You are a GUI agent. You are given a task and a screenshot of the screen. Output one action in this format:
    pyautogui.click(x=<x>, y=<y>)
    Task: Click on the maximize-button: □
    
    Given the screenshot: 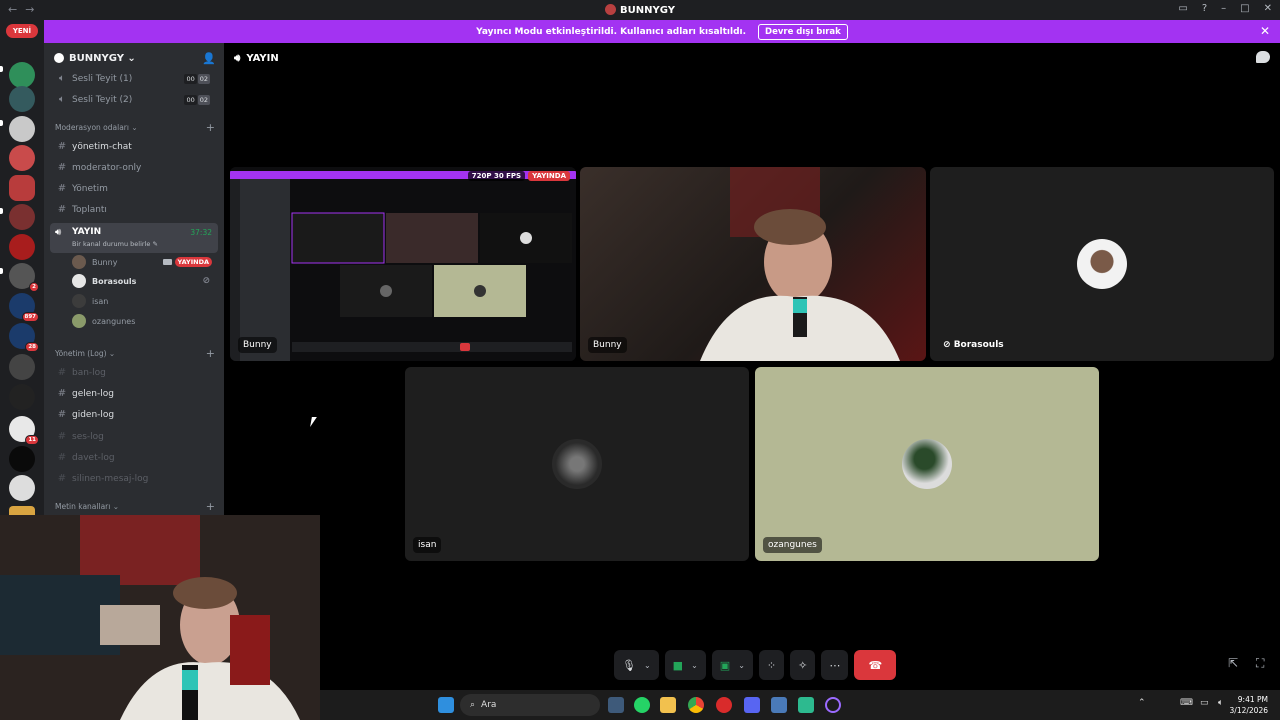 What is the action you would take?
    pyautogui.click(x=1244, y=8)
    